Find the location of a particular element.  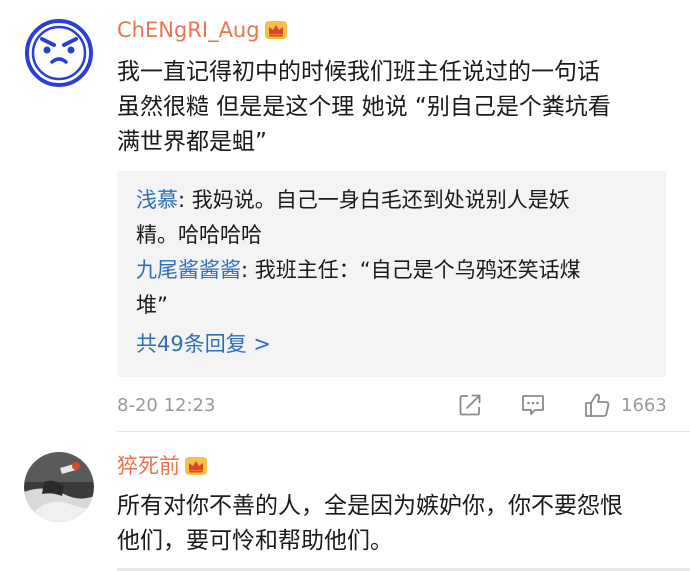

comment-icon is located at coordinates (533, 407).